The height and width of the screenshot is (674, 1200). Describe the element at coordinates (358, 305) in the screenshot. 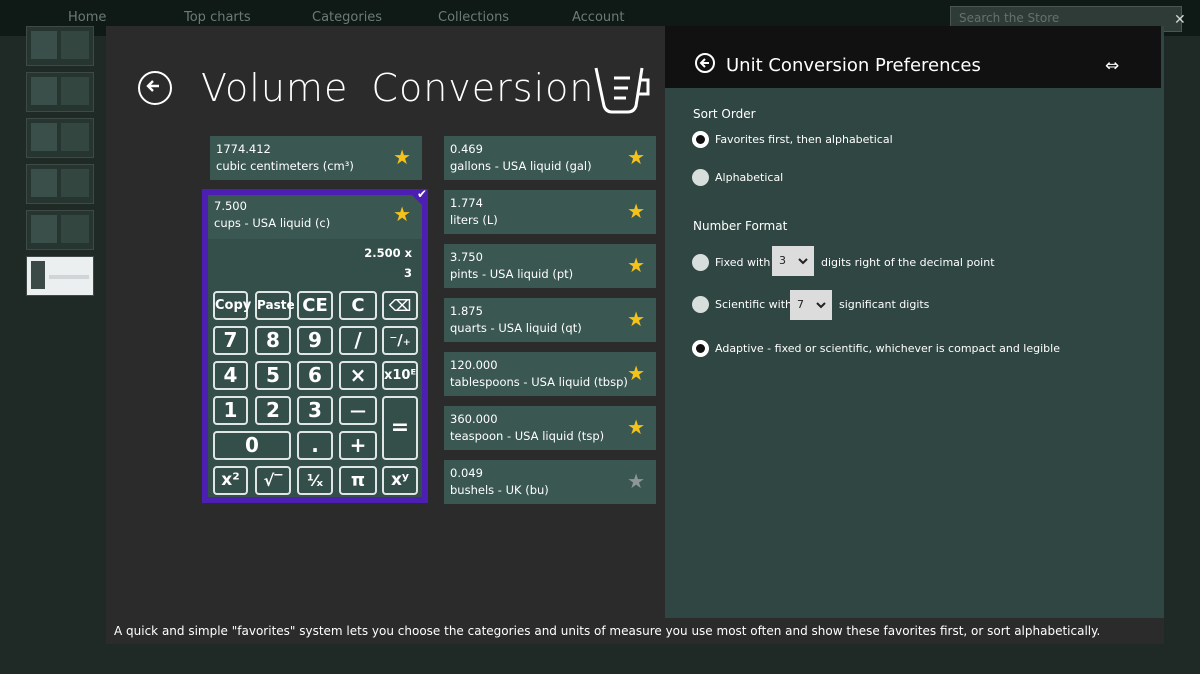

I see `clear-button: C` at that location.